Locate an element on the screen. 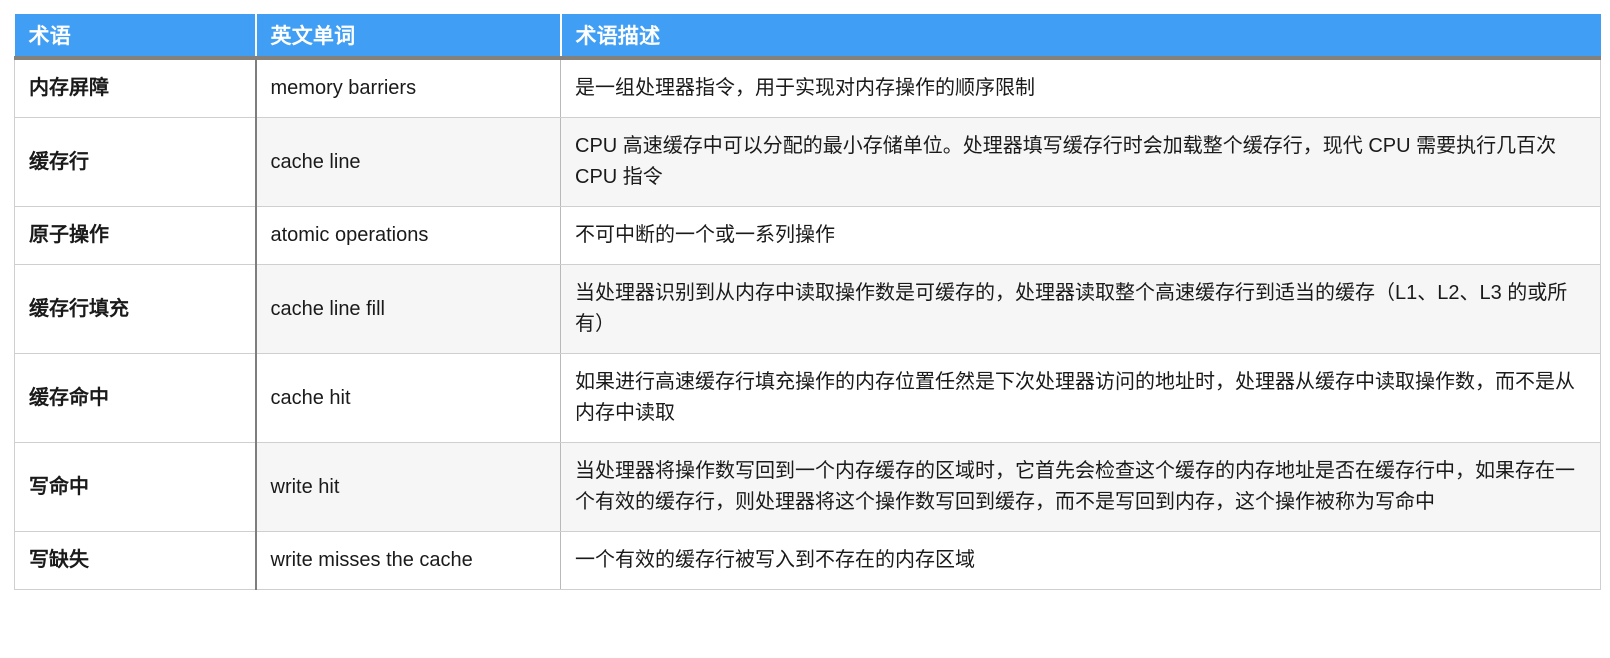  table-row: 原子操作 atomic operations 不可中断的一个或一系列操作 is located at coordinates (807, 235).